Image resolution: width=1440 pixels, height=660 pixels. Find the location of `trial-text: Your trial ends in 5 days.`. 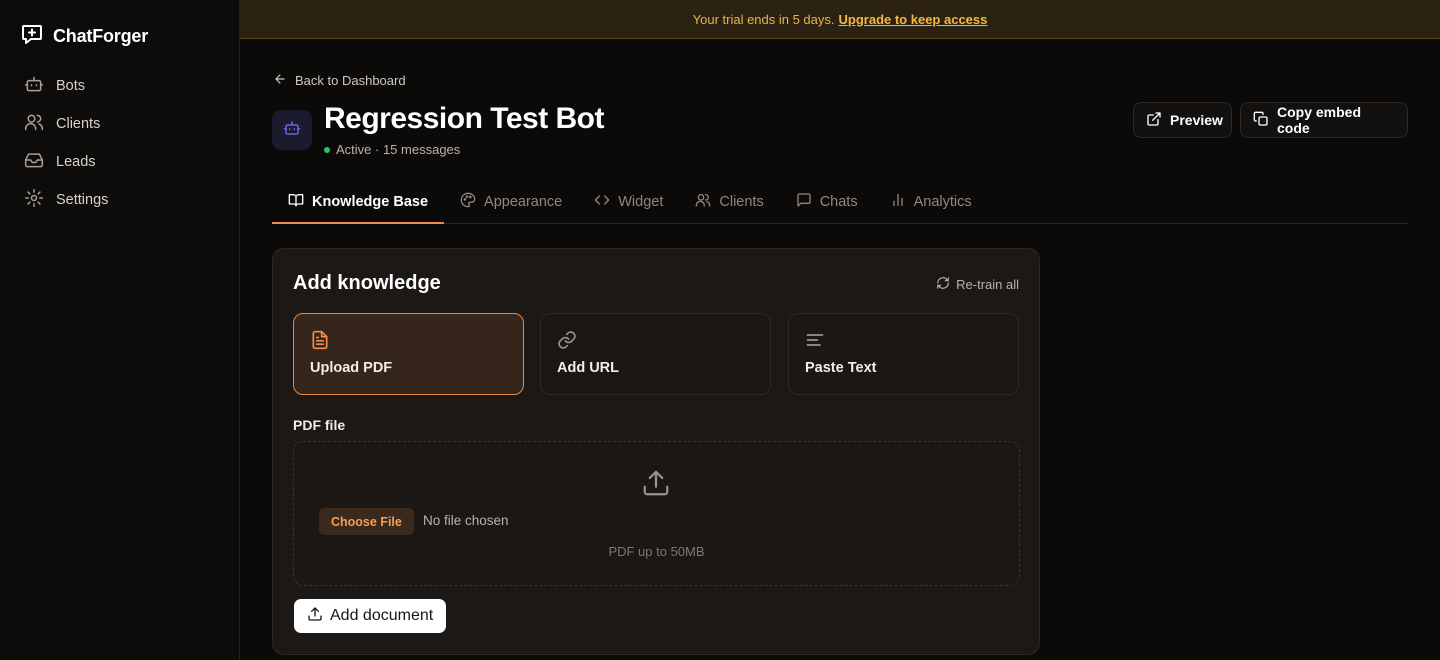

trial-text: Your trial ends in 5 days. is located at coordinates (763, 19).